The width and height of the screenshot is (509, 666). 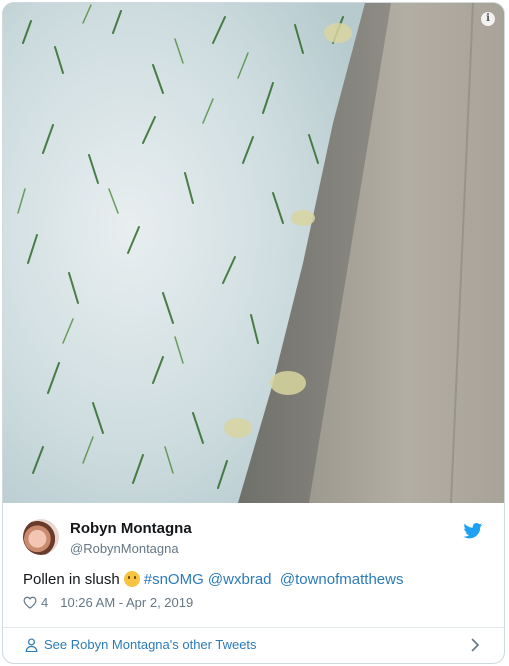 I want to click on upside-down-face-emoji, so click(x=131, y=579).